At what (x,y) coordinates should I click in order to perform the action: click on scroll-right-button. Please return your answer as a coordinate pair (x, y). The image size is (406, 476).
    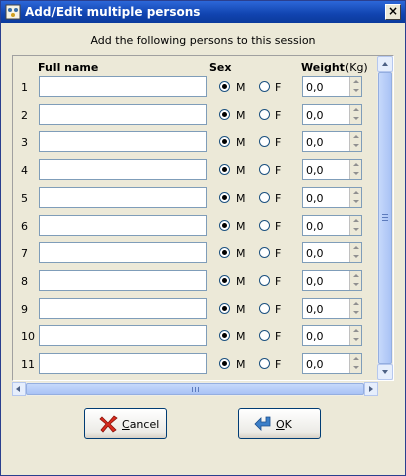
    Looking at the image, I should click on (371, 389).